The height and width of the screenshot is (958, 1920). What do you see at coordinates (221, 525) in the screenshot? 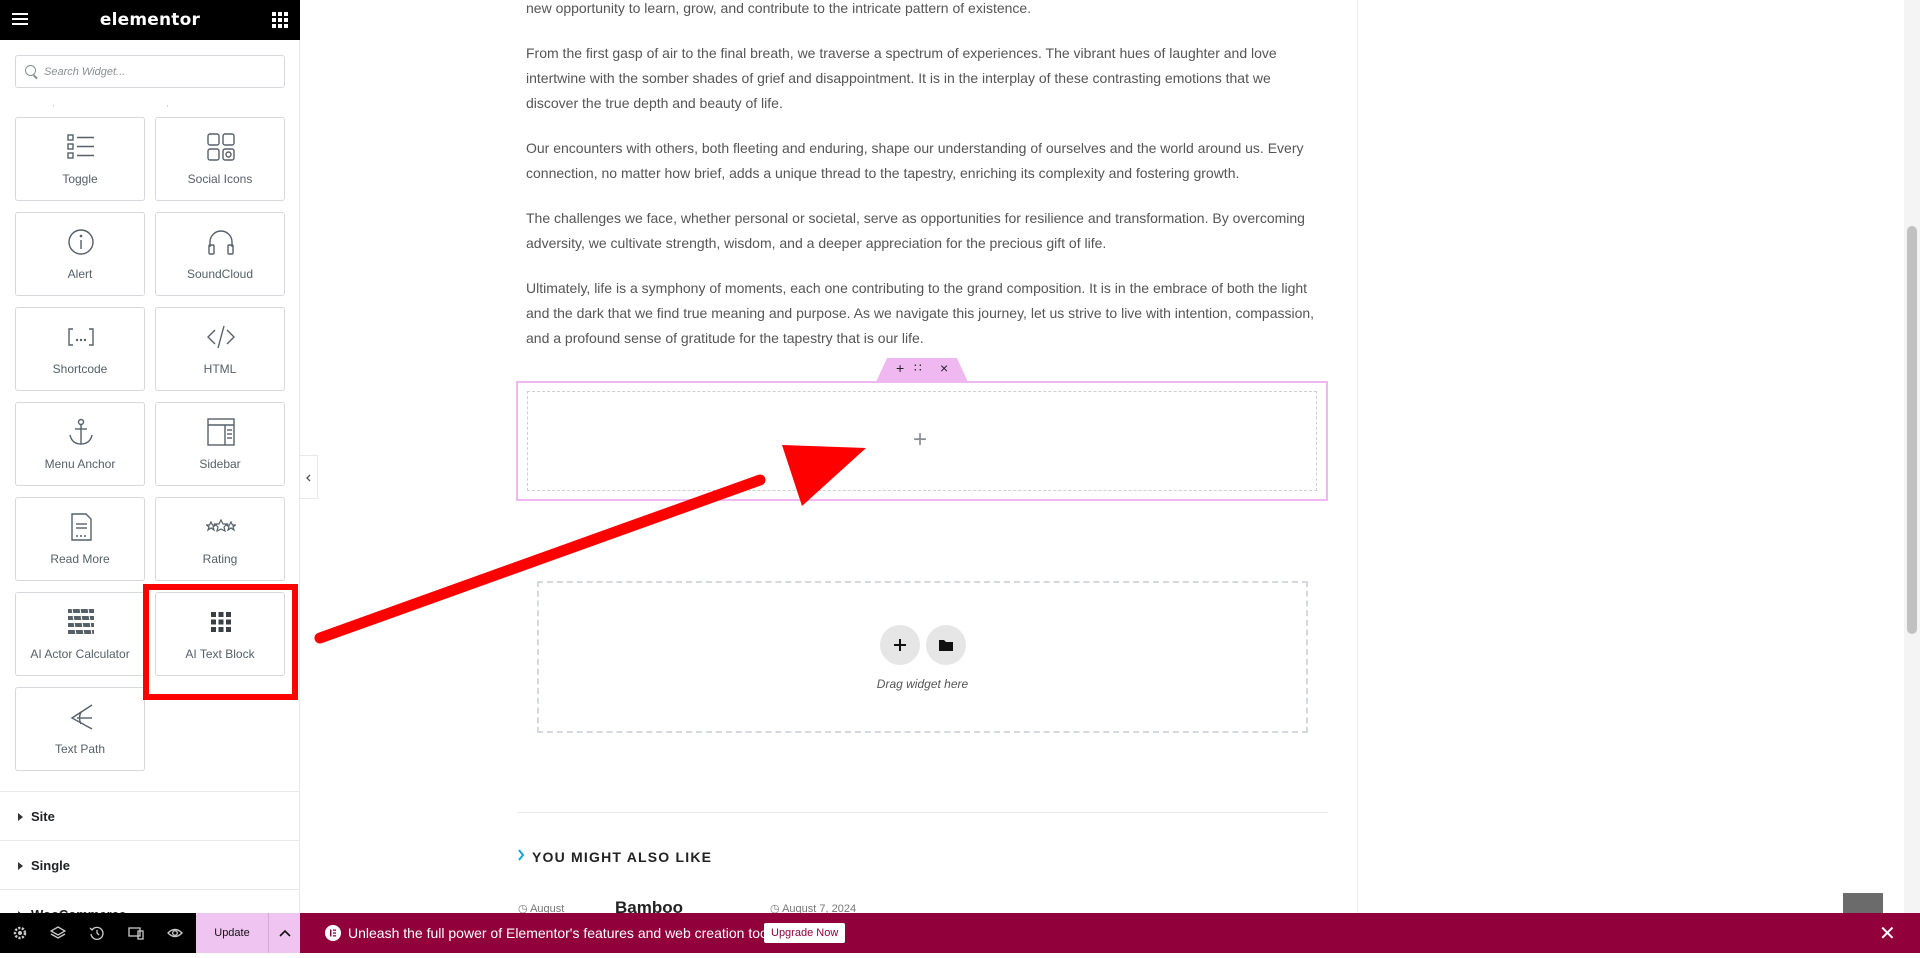
I see `rating-icon` at bounding box center [221, 525].